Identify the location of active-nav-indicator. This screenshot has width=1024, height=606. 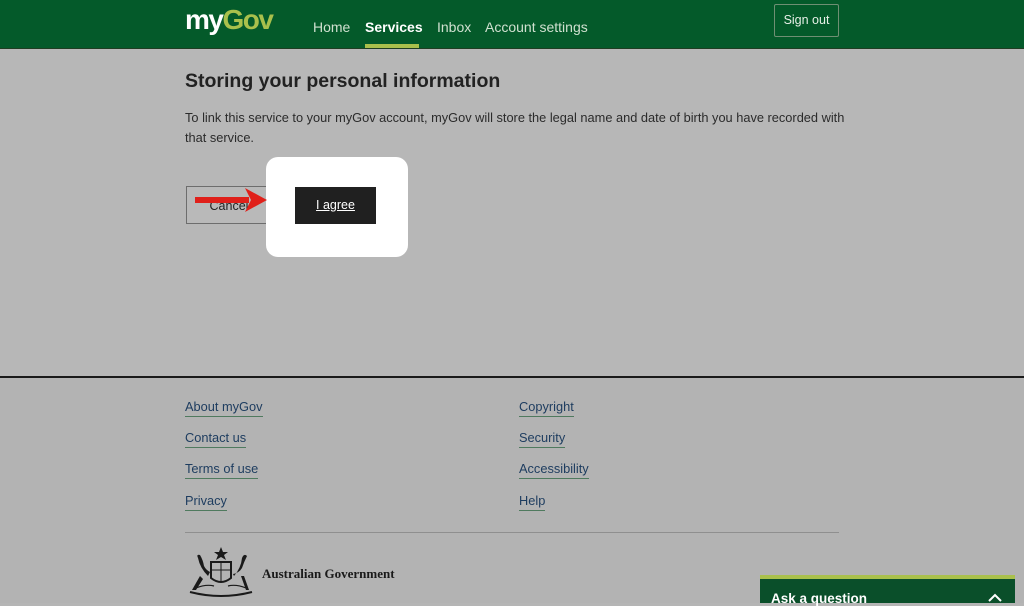
(392, 46).